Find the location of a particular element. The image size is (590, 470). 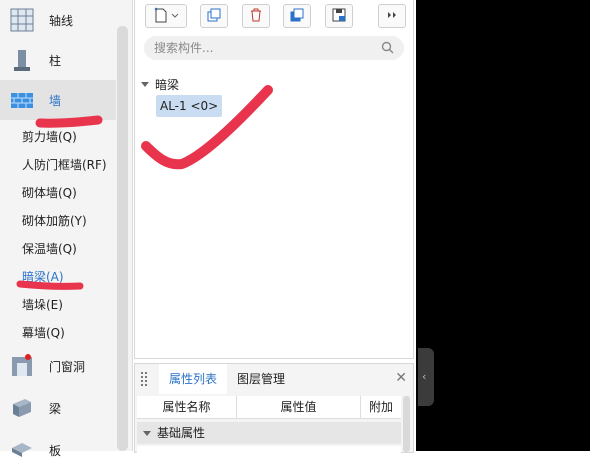

property-table-header: 属性名称 属性值 附加 is located at coordinates (269, 407).